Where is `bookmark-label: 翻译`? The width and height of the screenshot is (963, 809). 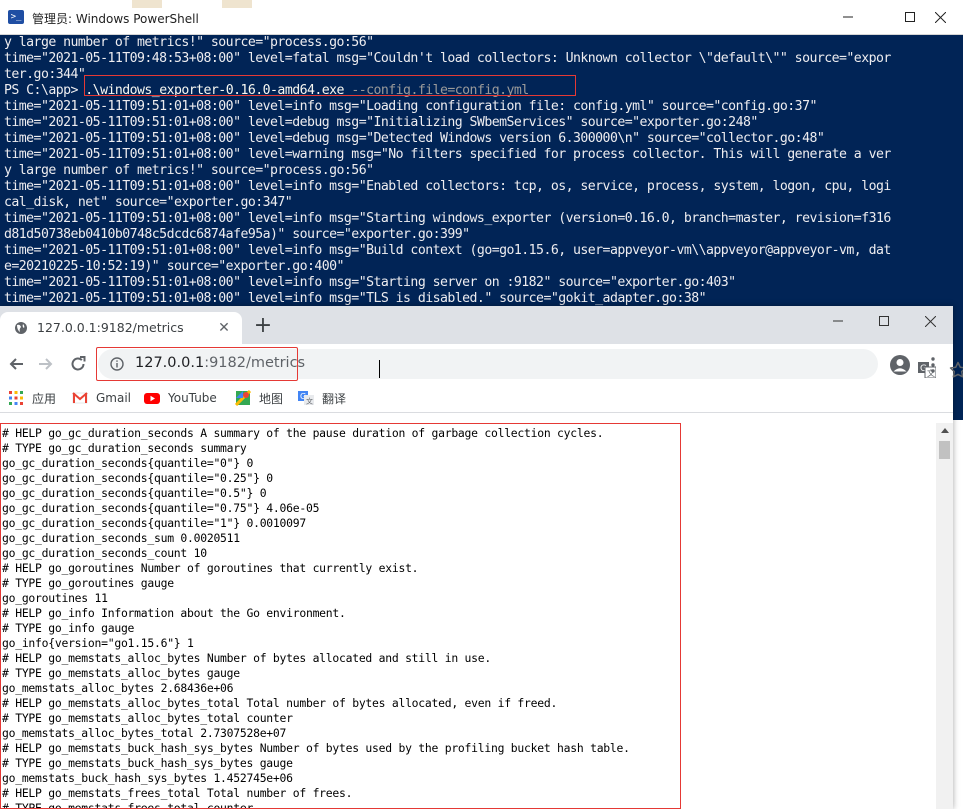
bookmark-label: 翻译 is located at coordinates (334, 398).